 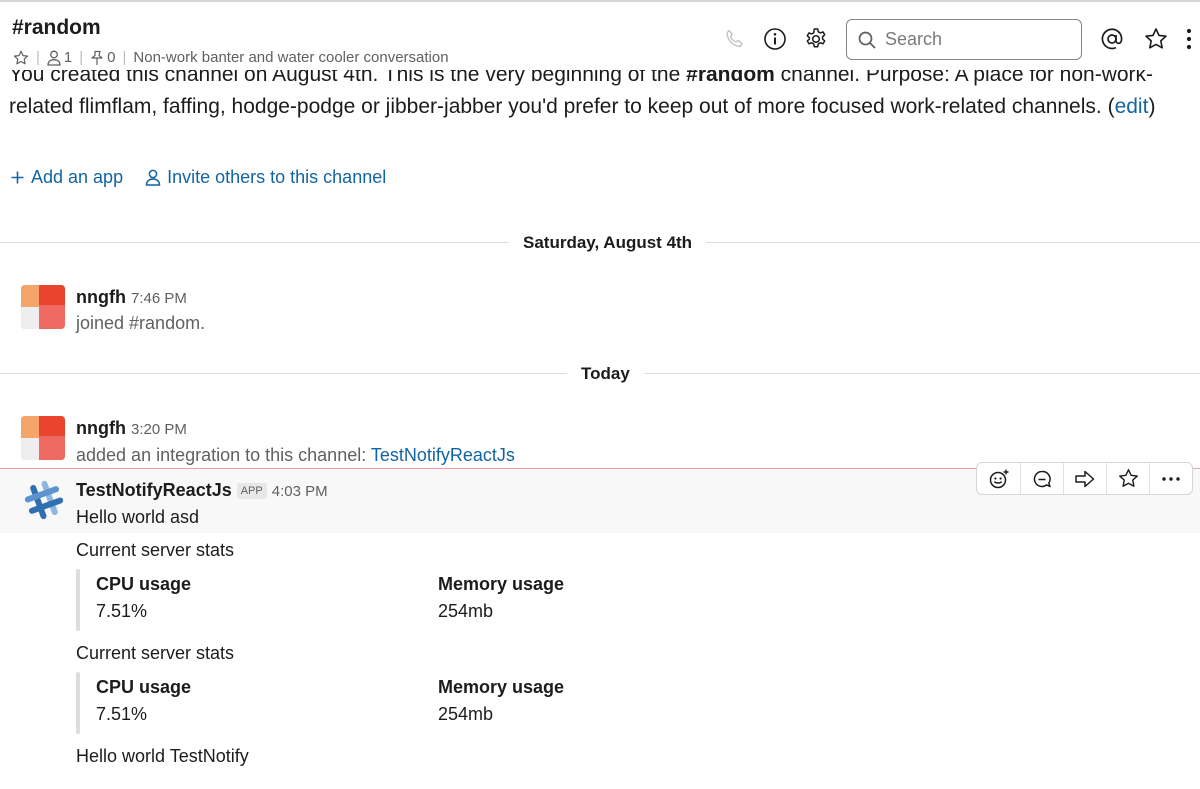 I want to click on star-channel-button, so click(x=21, y=58).